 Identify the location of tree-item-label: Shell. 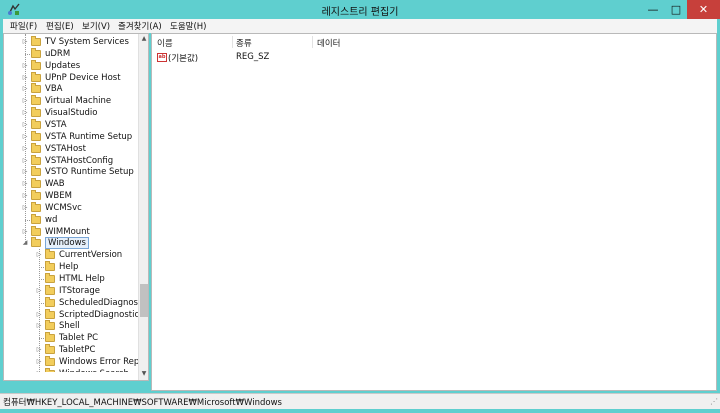
(69, 326).